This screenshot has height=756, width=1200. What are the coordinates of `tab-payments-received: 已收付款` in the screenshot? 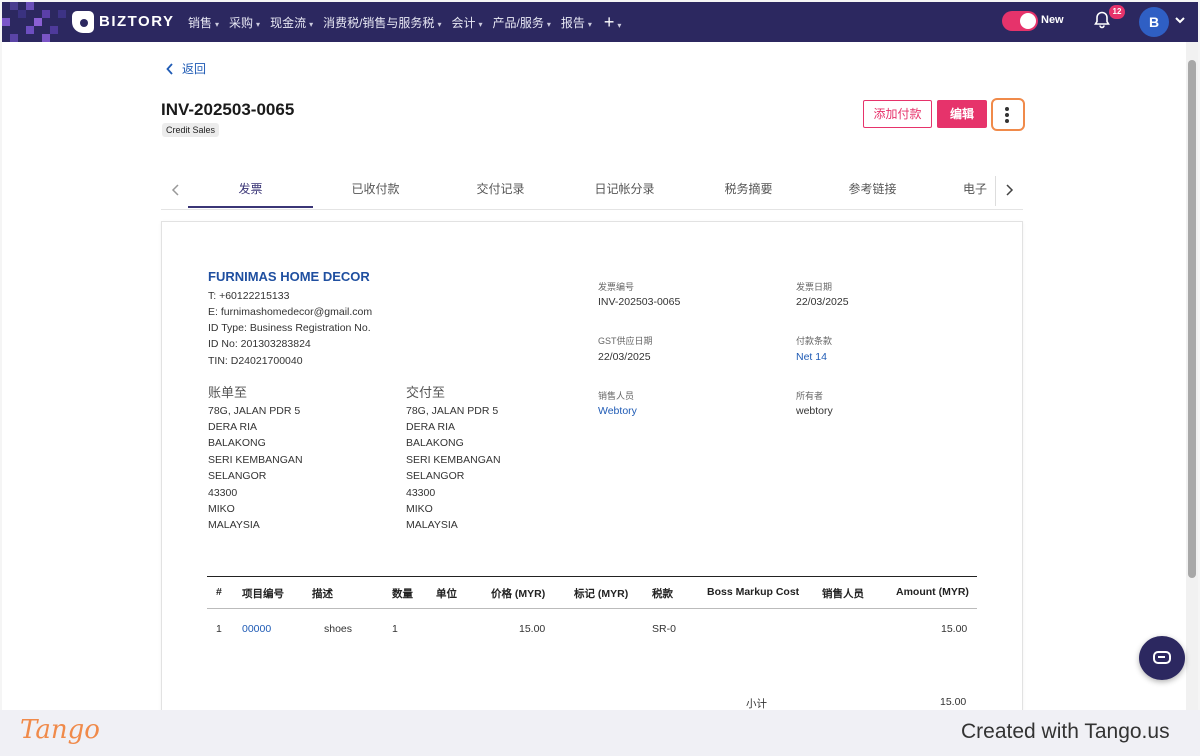 It's located at (375, 190).